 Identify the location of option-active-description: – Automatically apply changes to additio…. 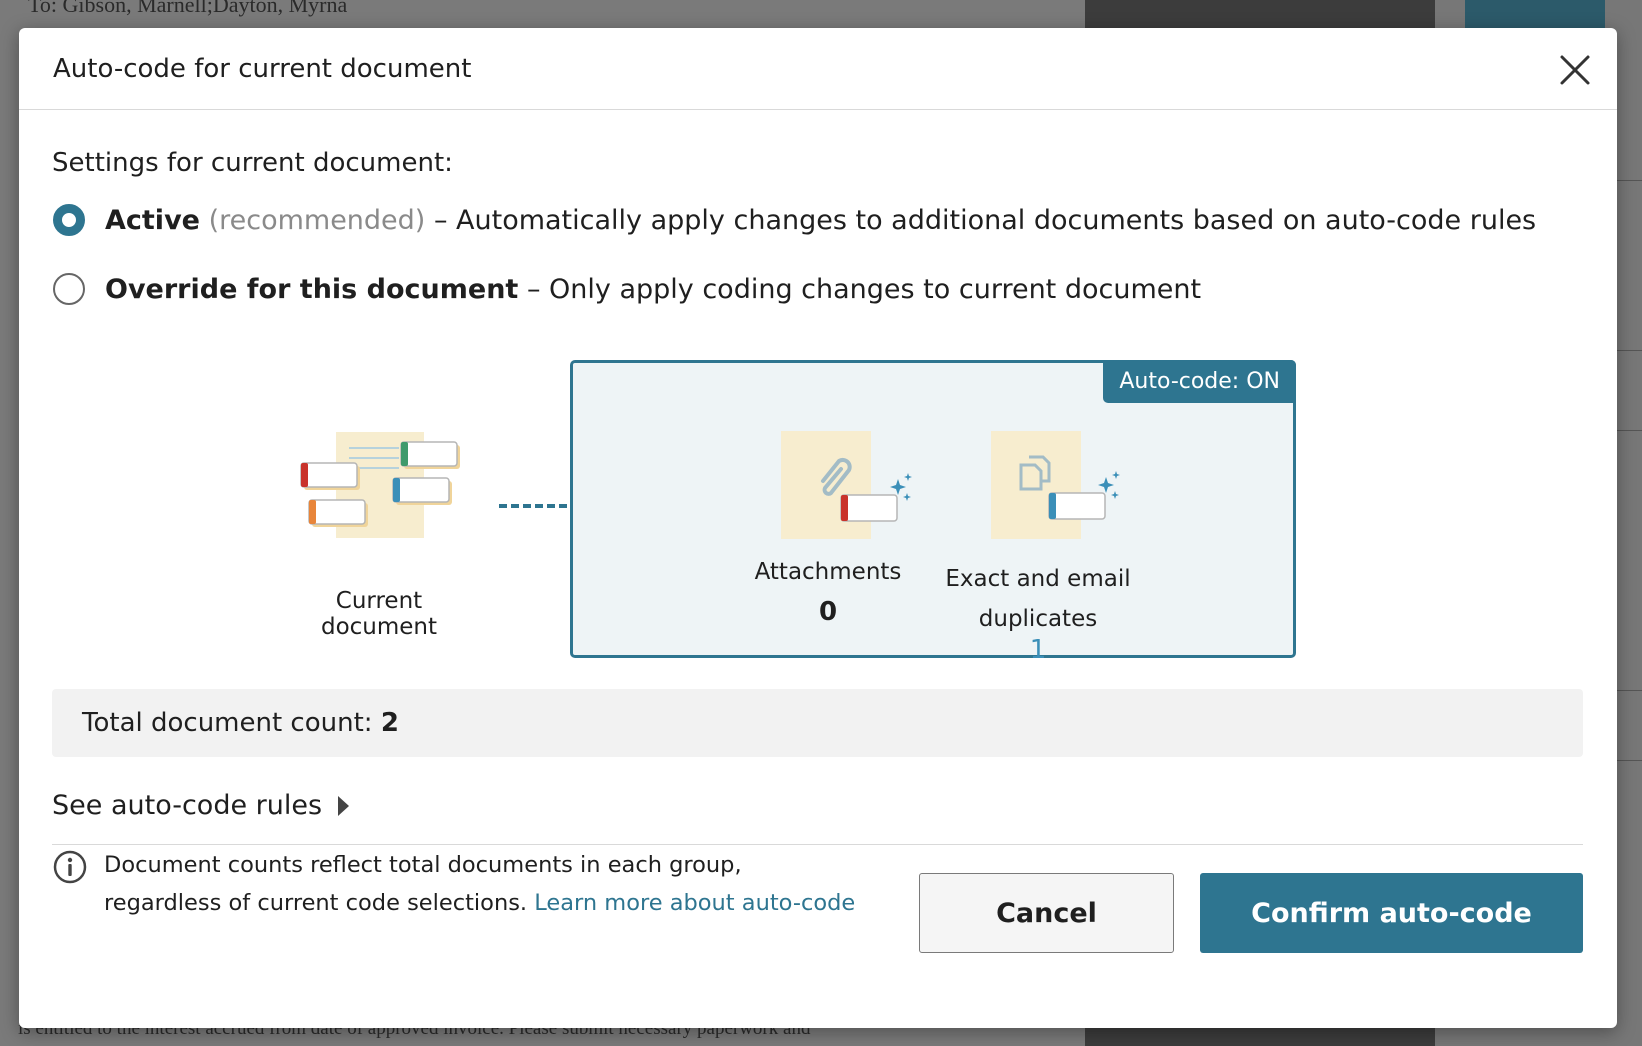
(985, 220).